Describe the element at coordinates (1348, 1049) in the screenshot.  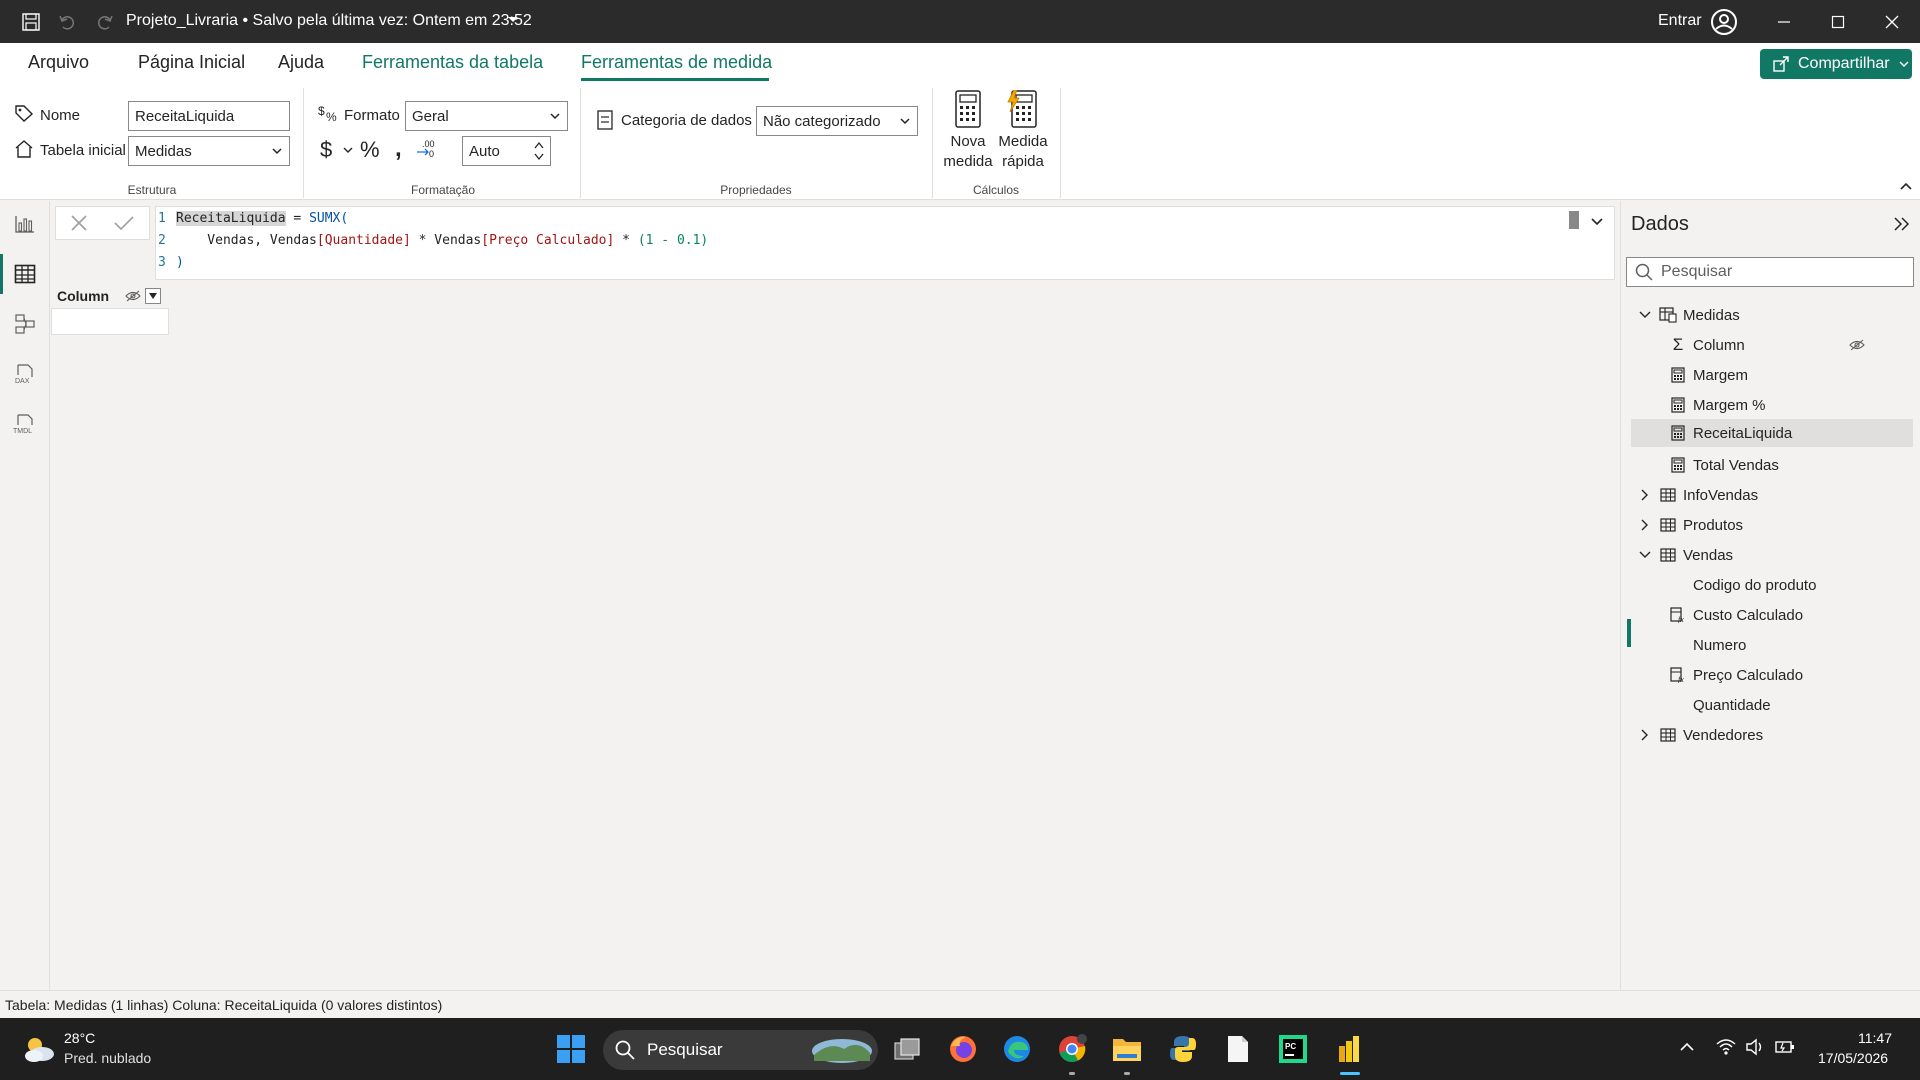
I see `power-bi-icon` at that location.